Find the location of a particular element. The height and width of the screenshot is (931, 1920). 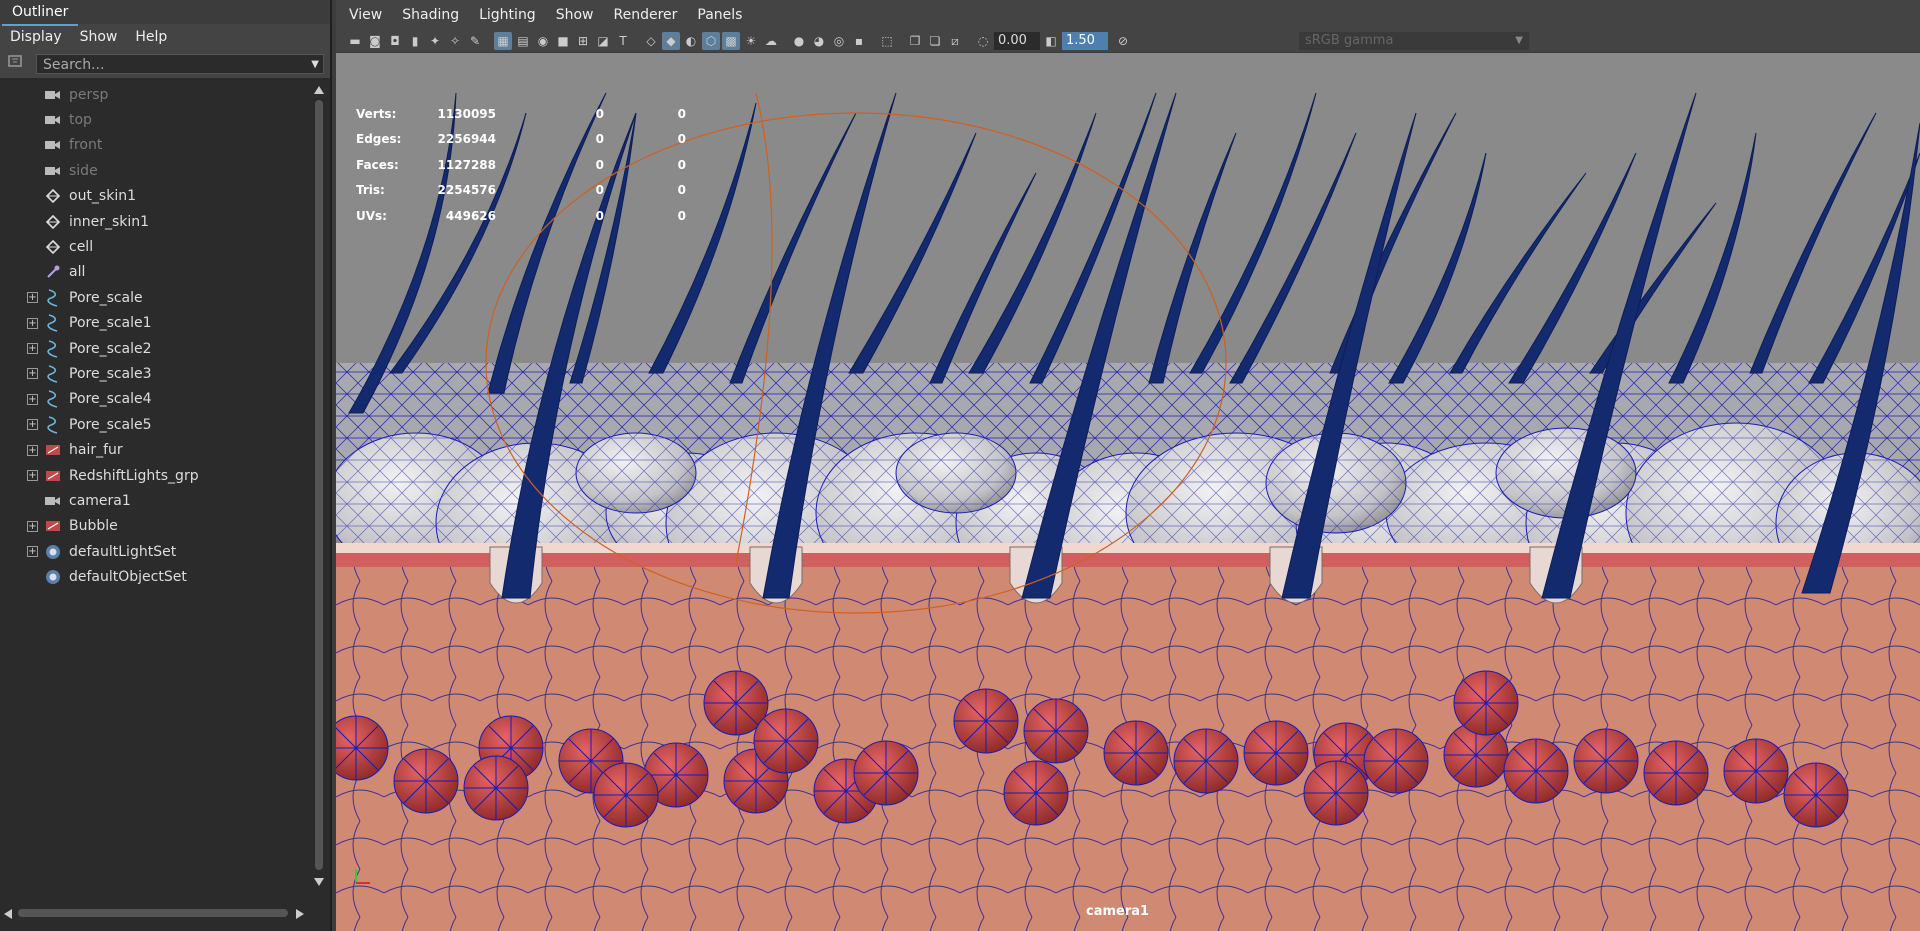

default-material-icon: ◐ is located at coordinates (691, 41).